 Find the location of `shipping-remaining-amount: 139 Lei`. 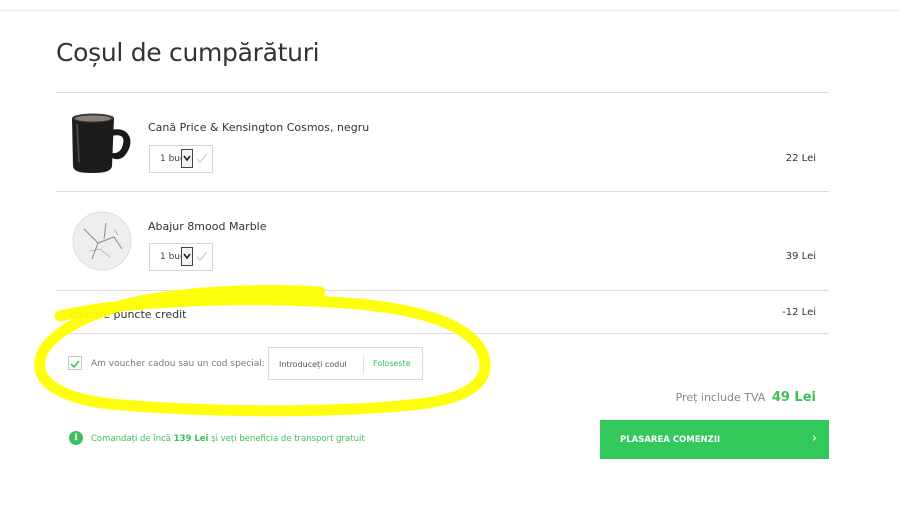

shipping-remaining-amount: 139 Lei is located at coordinates (191, 439).